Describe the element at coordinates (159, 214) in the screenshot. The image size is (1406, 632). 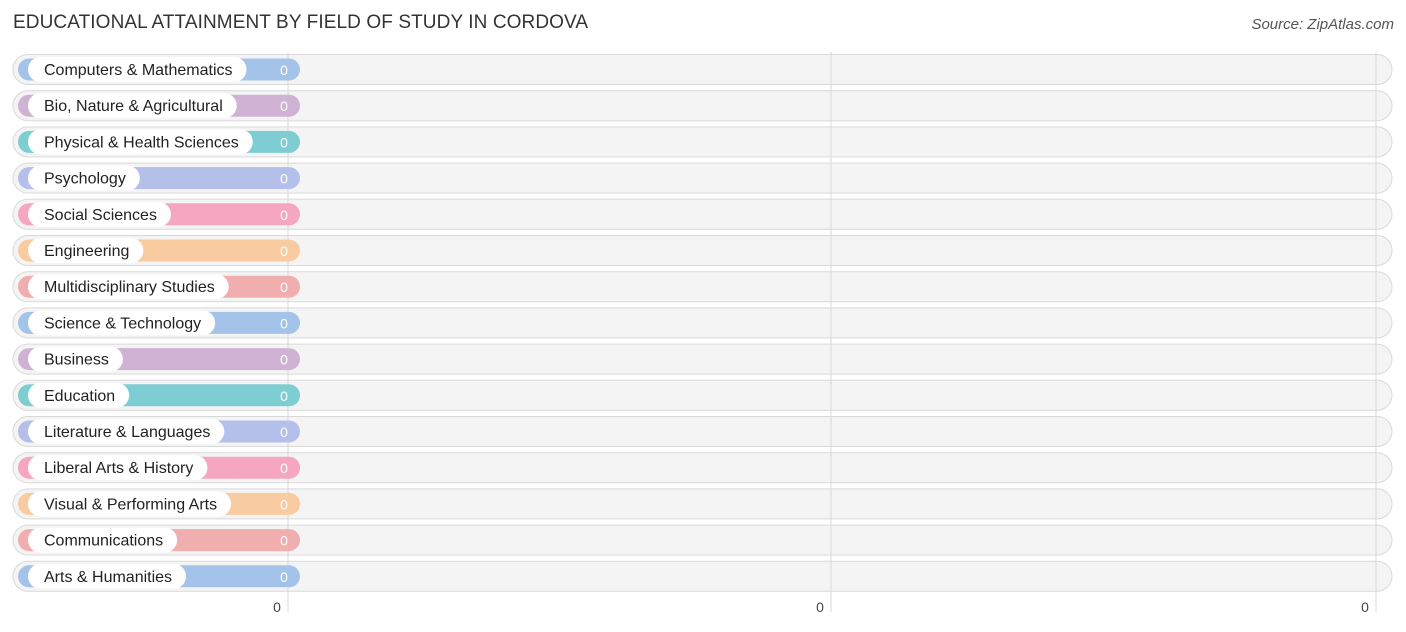
I see `bar-row: Social Sciences 0` at that location.